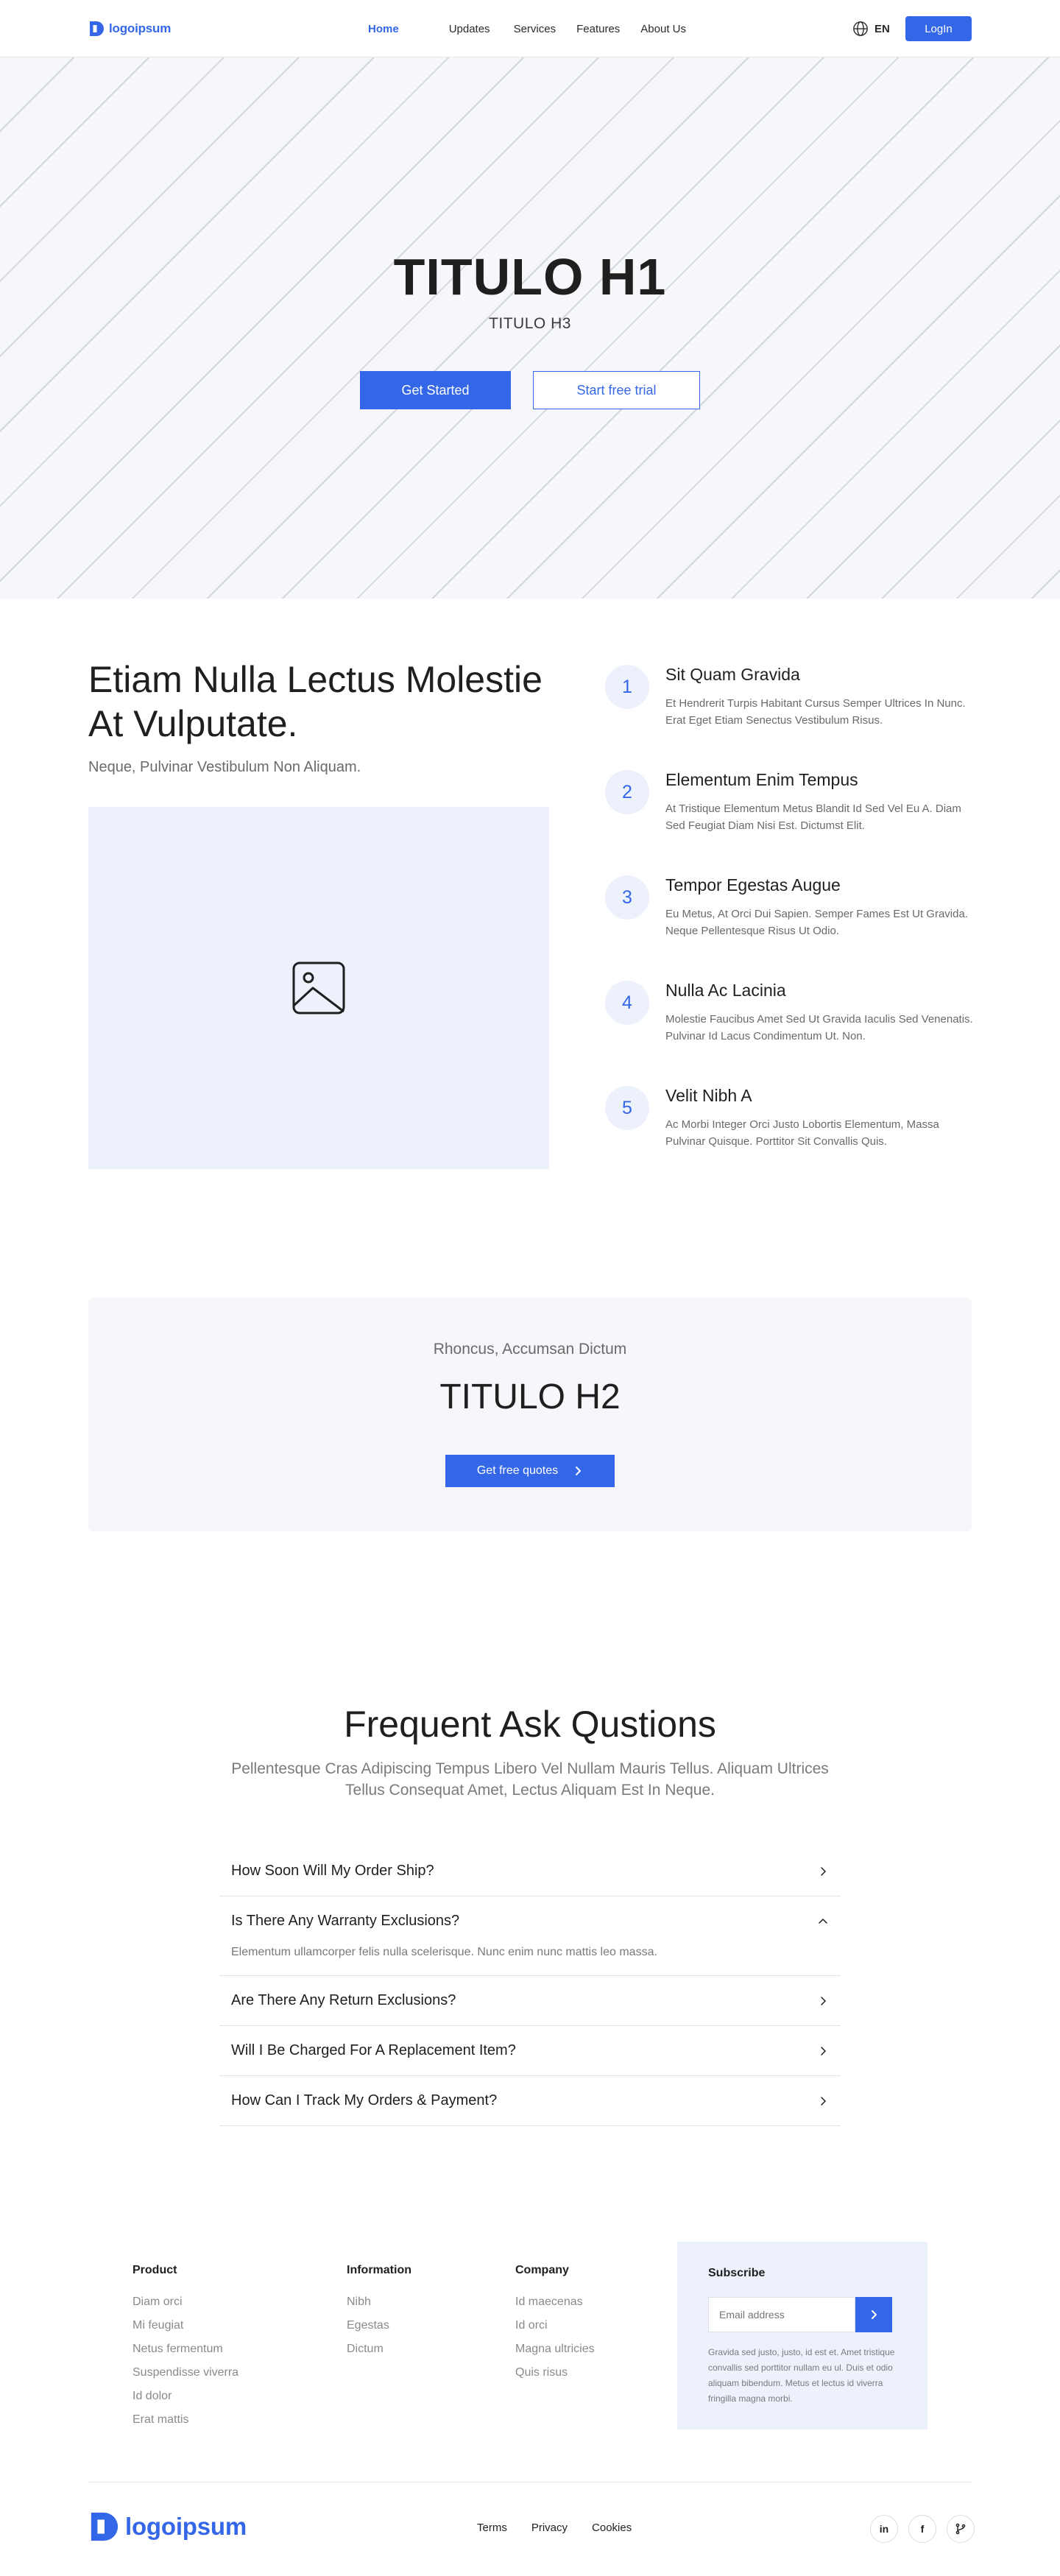 Image resolution: width=1060 pixels, height=2576 pixels. I want to click on footer-legal-links: Terms Privacy Cookies, so click(554, 2528).